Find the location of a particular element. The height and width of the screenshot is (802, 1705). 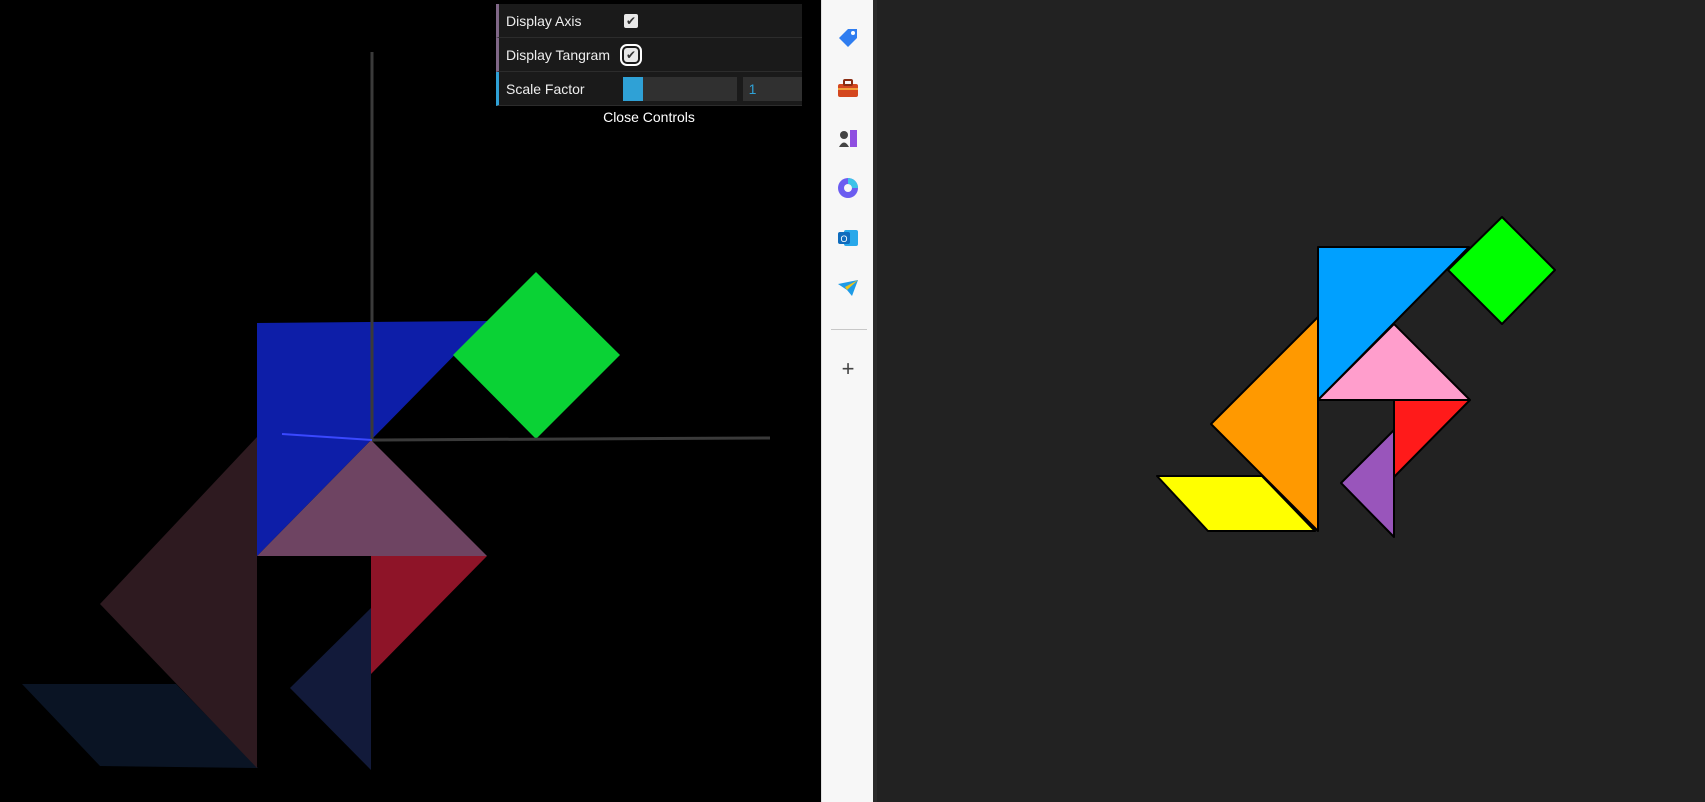

add-icon: + is located at coordinates (848, 369).